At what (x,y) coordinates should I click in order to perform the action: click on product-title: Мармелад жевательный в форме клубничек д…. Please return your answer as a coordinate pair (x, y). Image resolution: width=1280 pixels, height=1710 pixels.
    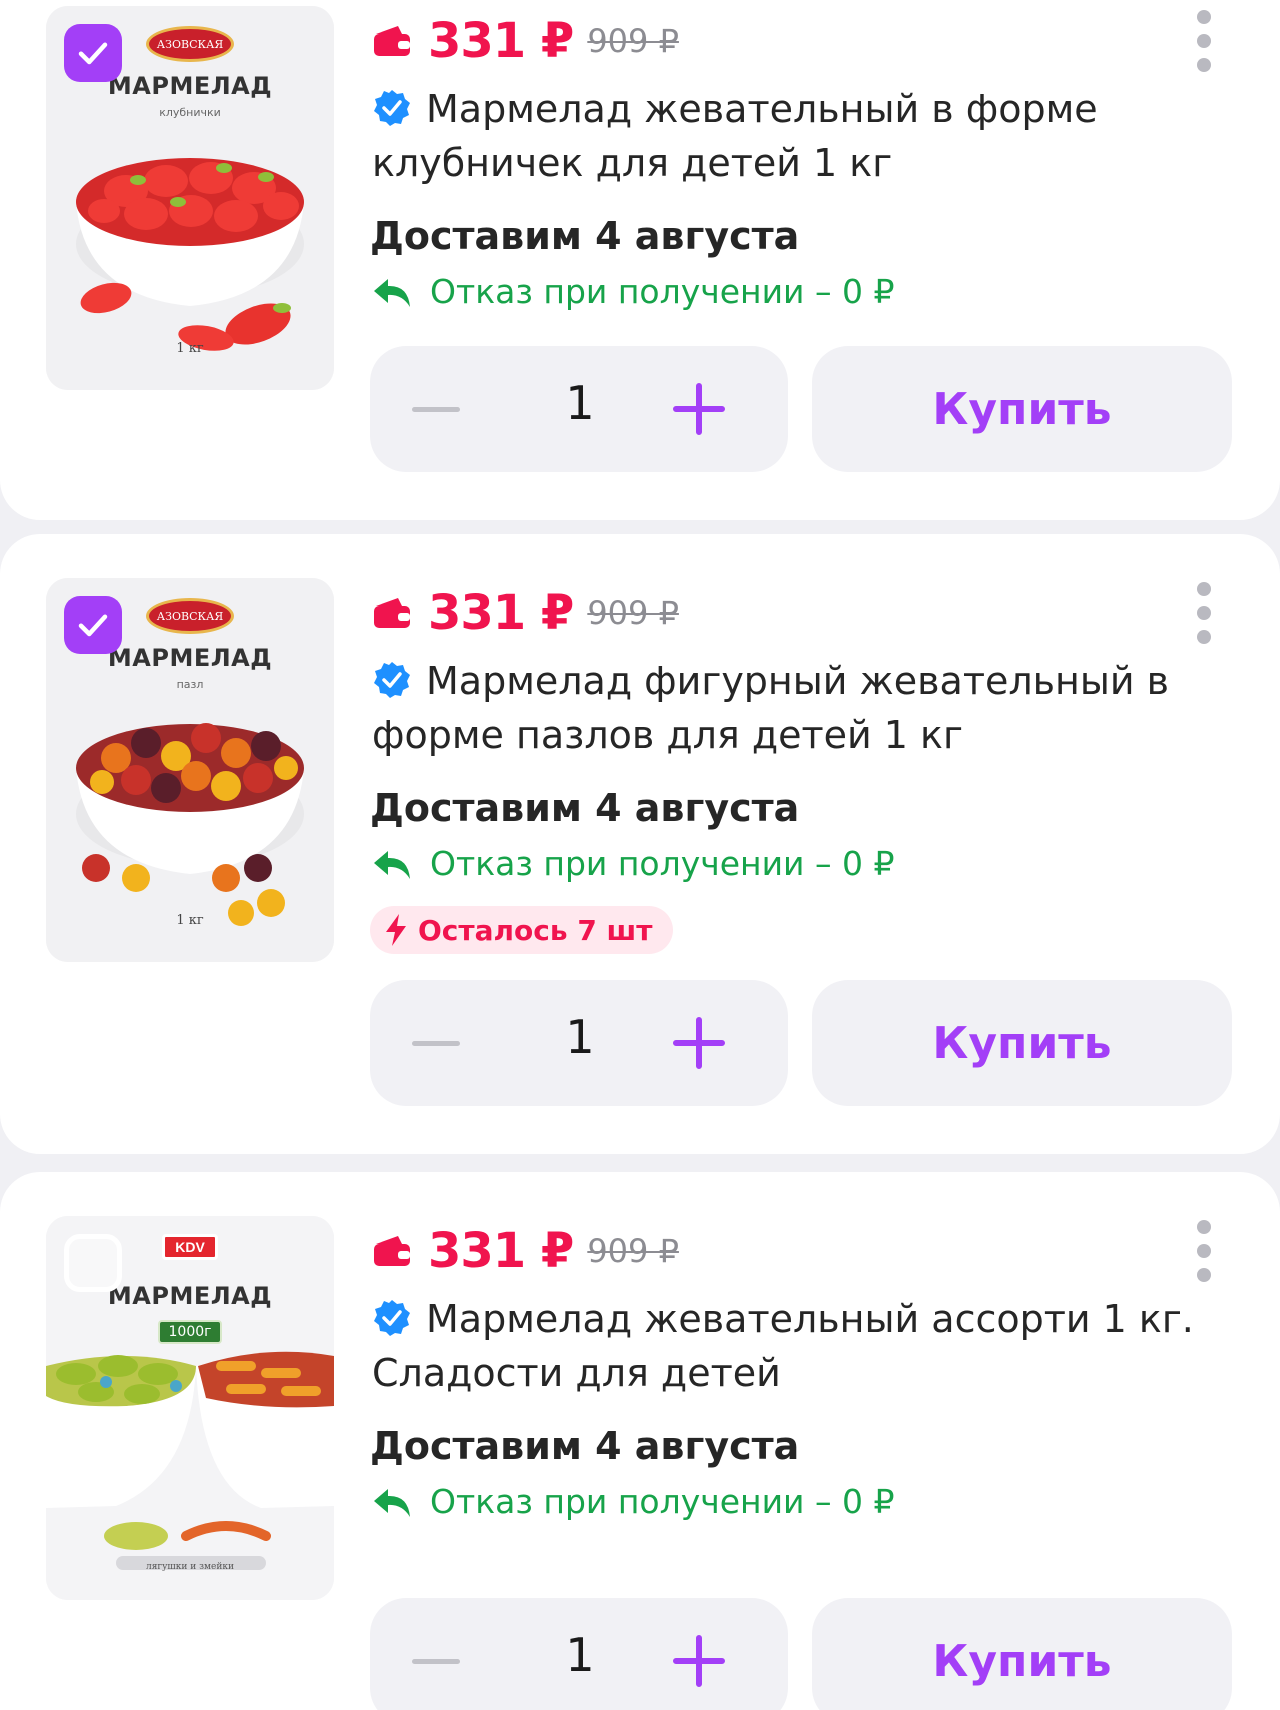
    Looking at the image, I should click on (792, 136).